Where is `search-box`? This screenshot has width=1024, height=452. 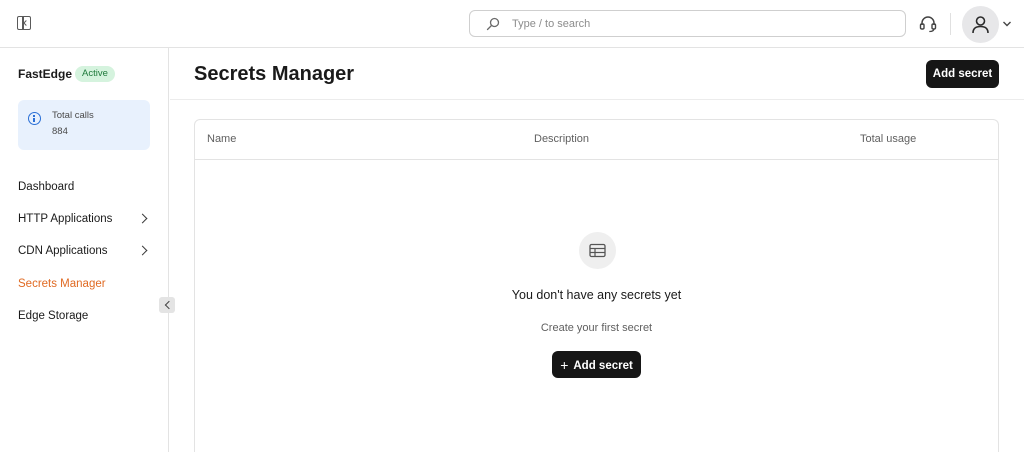
search-box is located at coordinates (687, 23).